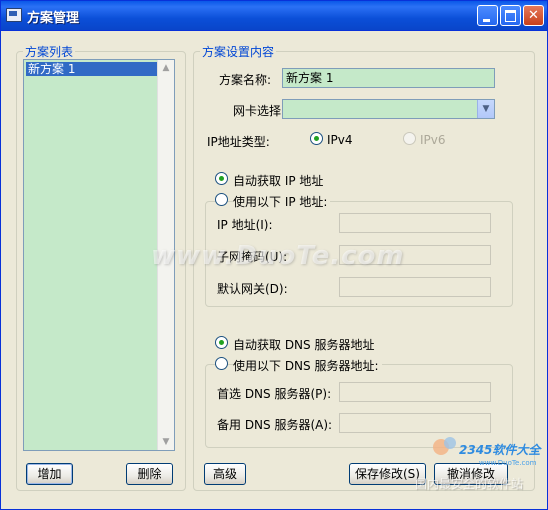 Image resolution: width=548 pixels, height=510 pixels. Describe the element at coordinates (278, 181) in the screenshot. I see `auto-ip-label: 自动获取 IP 地址` at that location.